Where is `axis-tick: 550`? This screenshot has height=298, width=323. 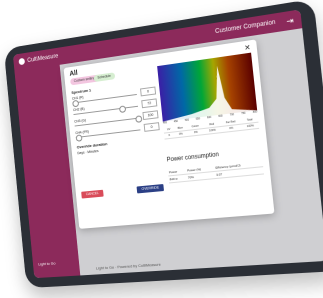 axis-tick: 550 is located at coordinates (198, 119).